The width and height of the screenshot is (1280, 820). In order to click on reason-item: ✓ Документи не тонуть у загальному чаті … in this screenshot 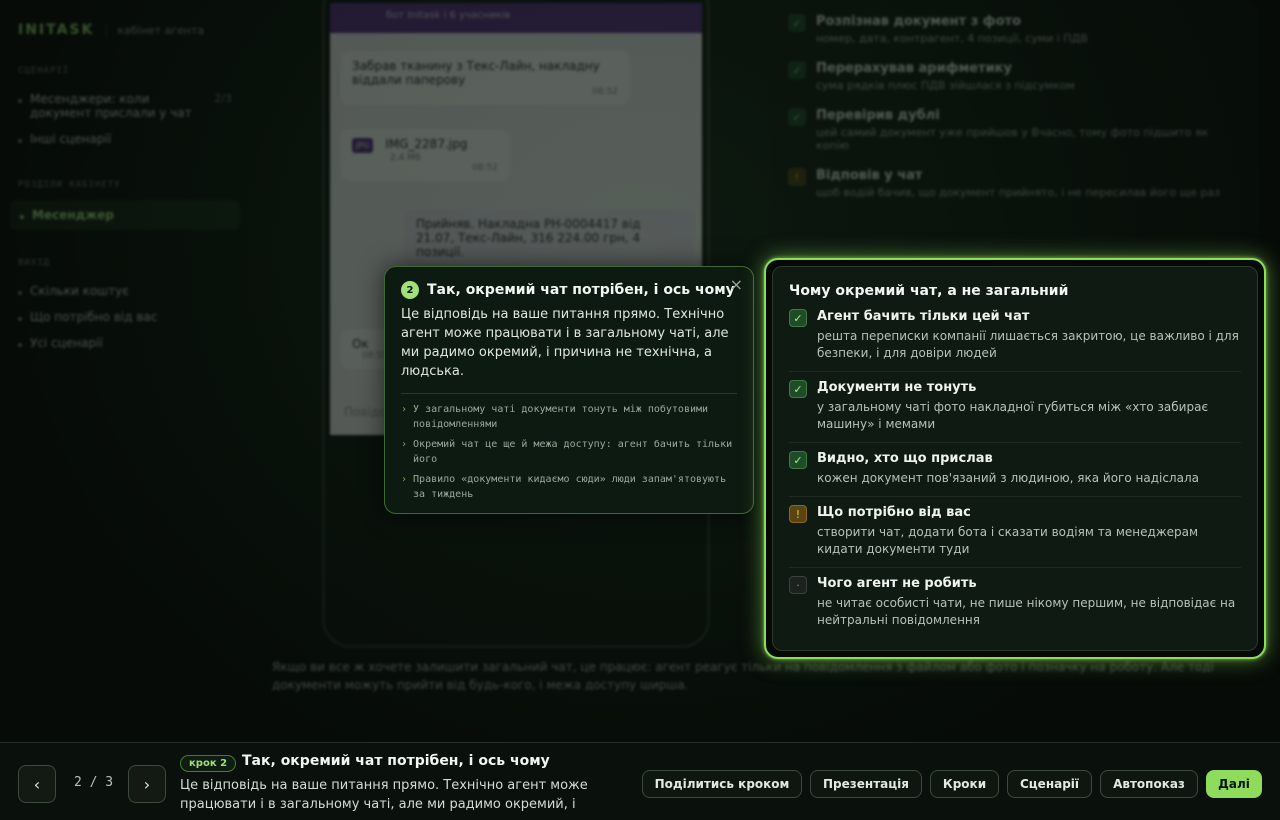, I will do `click(1015, 411)`.